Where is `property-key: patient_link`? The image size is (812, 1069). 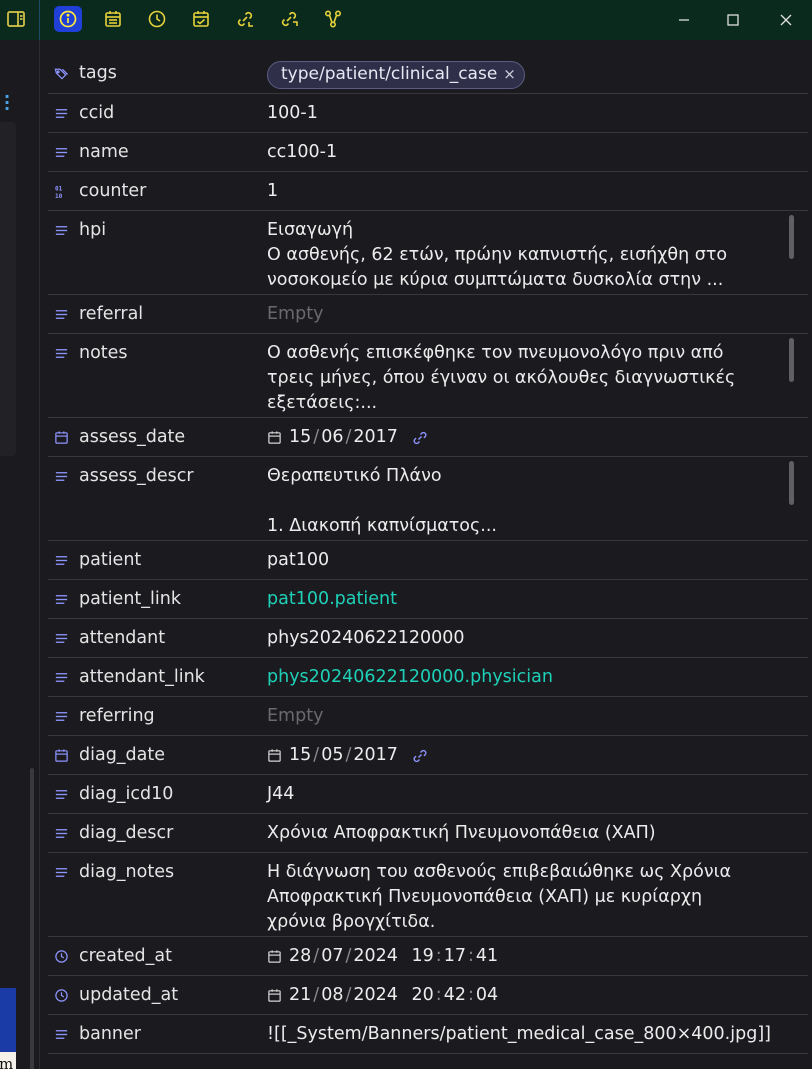
property-key: patient_link is located at coordinates (153, 599).